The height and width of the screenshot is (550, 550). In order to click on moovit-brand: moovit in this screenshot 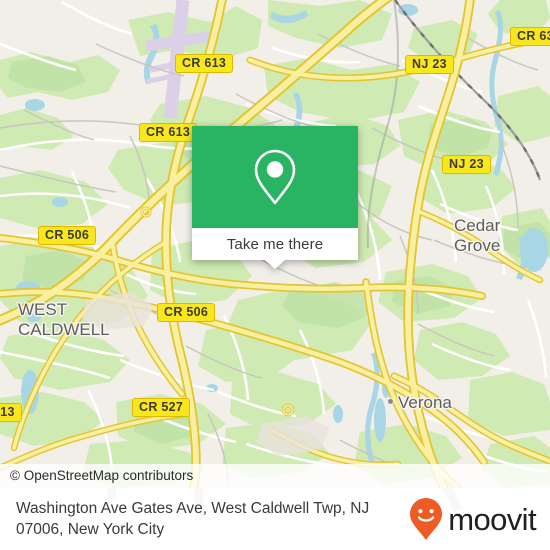, I will do `click(473, 519)`.